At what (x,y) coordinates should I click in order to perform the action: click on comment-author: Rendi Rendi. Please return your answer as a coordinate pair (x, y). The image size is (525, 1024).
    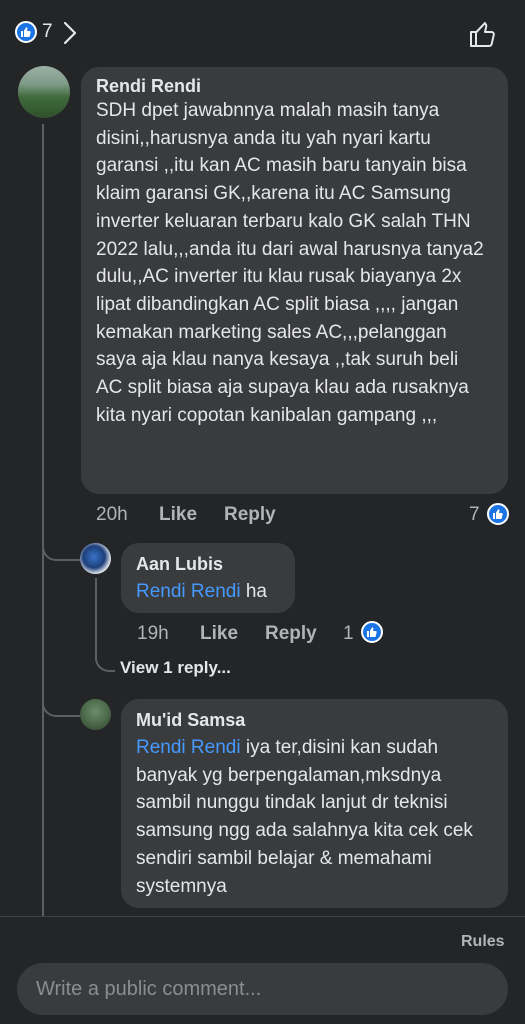
    Looking at the image, I should click on (148, 86).